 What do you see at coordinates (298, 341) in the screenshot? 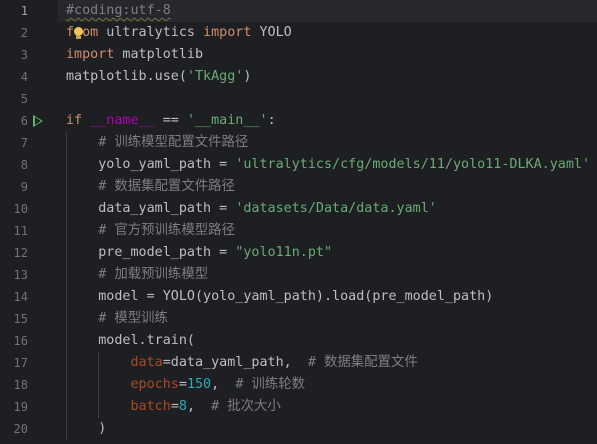
I see `code-line: 16 model.train(` at bounding box center [298, 341].